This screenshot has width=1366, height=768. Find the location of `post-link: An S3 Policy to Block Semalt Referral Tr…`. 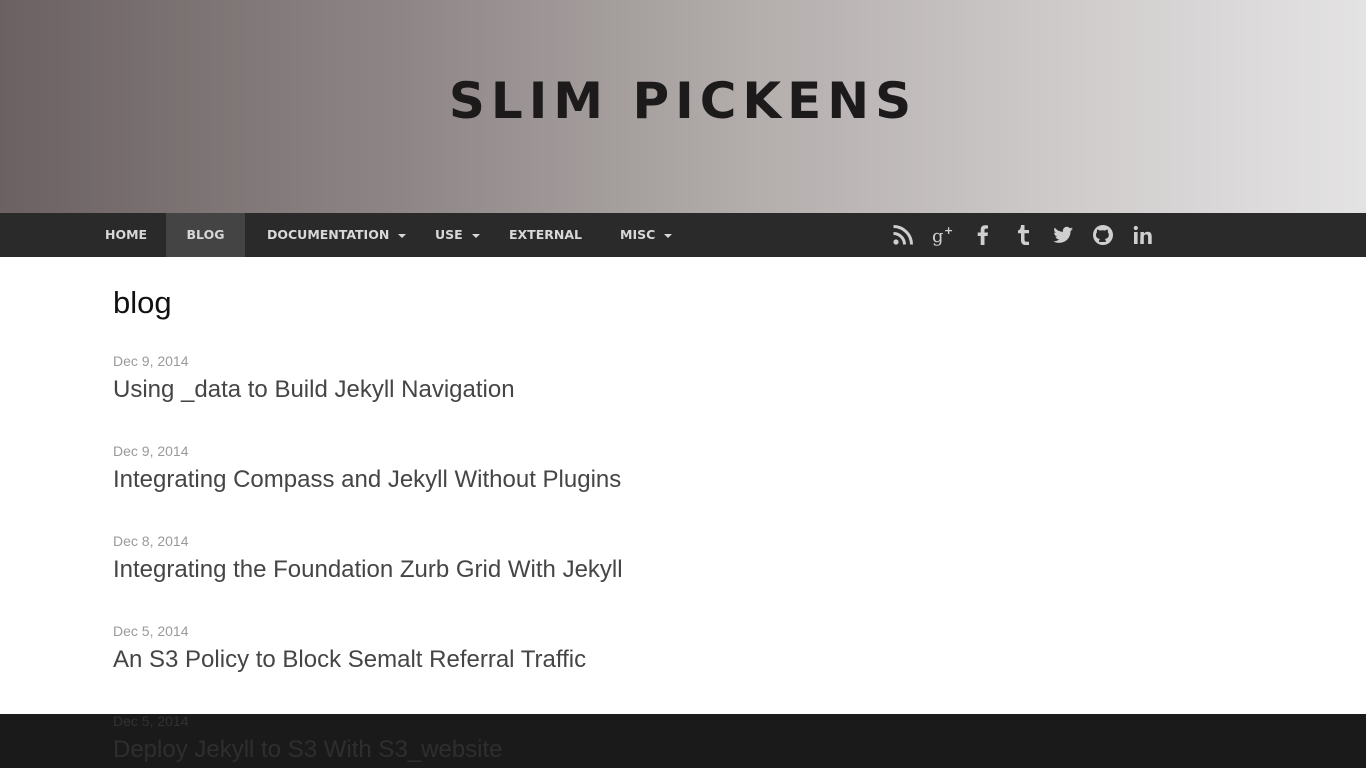

post-link: An S3 Policy to Block Semalt Referral Tr… is located at coordinates (349, 660).